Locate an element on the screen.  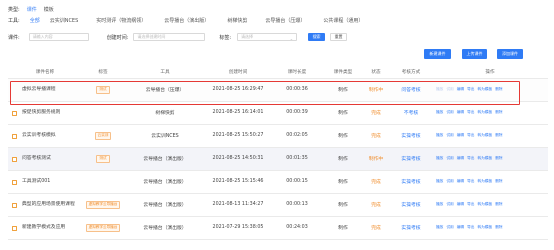
tool-tab-nces: 云实训NCES is located at coordinates (64, 20).